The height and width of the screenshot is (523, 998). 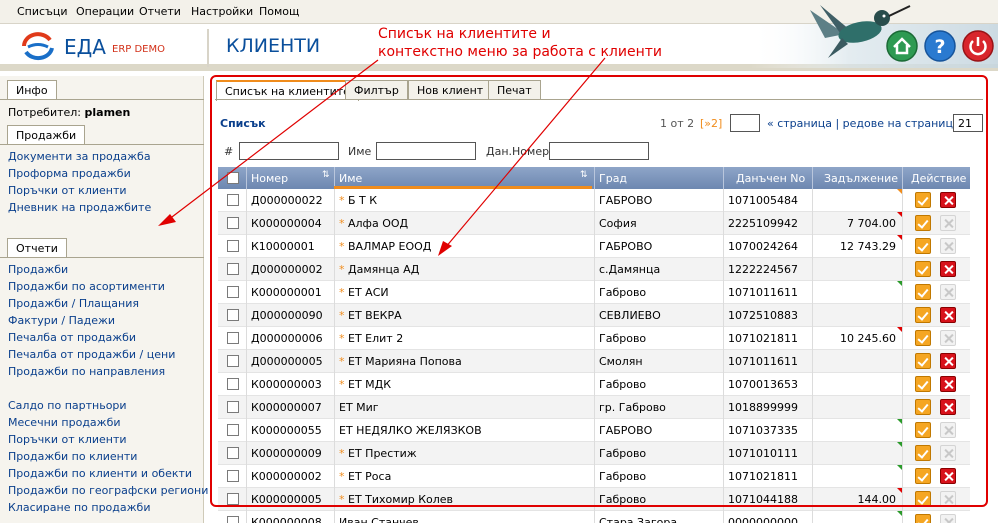 I want to click on page-number-input, so click(x=745, y=123).